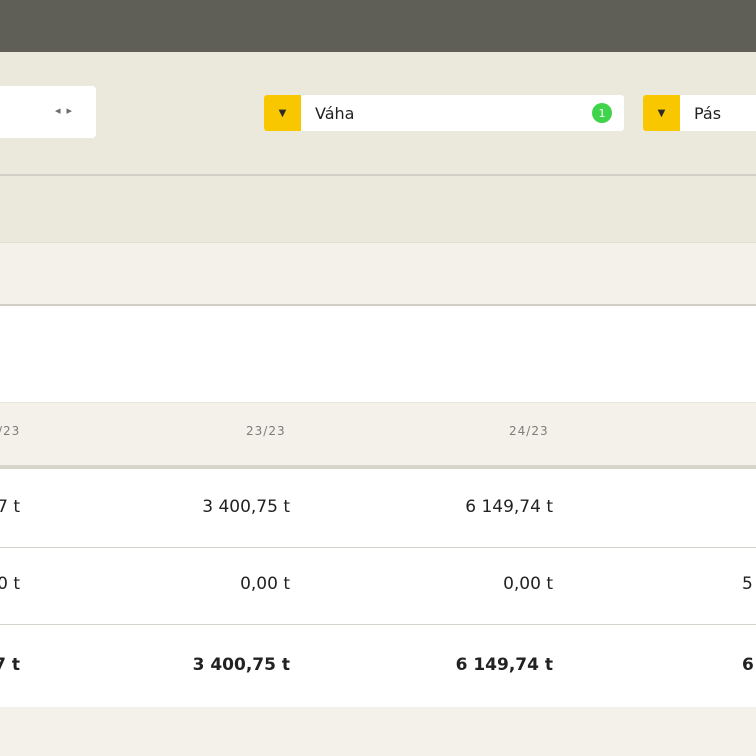  I want to click on toolbar-band, so click(378, 273).